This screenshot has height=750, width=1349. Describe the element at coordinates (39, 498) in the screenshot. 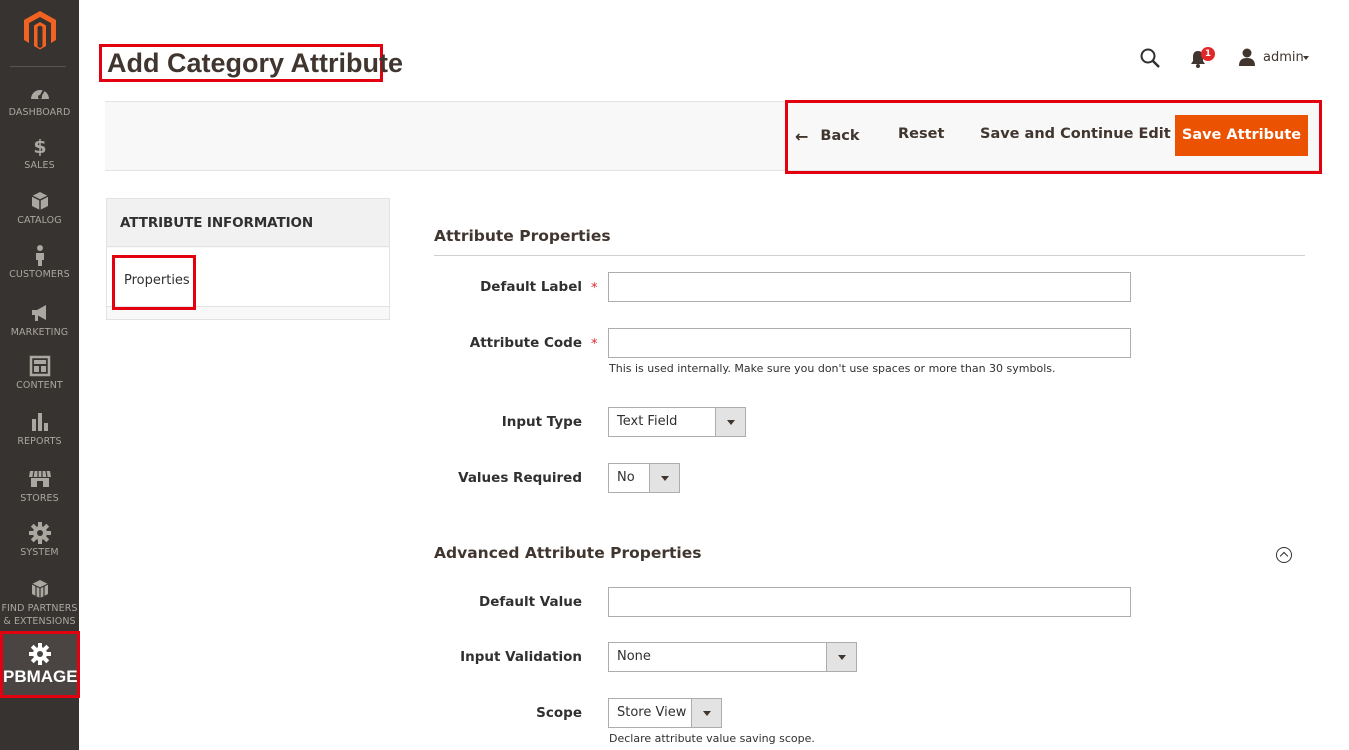

I see `nav-stores-label: STORES` at that location.